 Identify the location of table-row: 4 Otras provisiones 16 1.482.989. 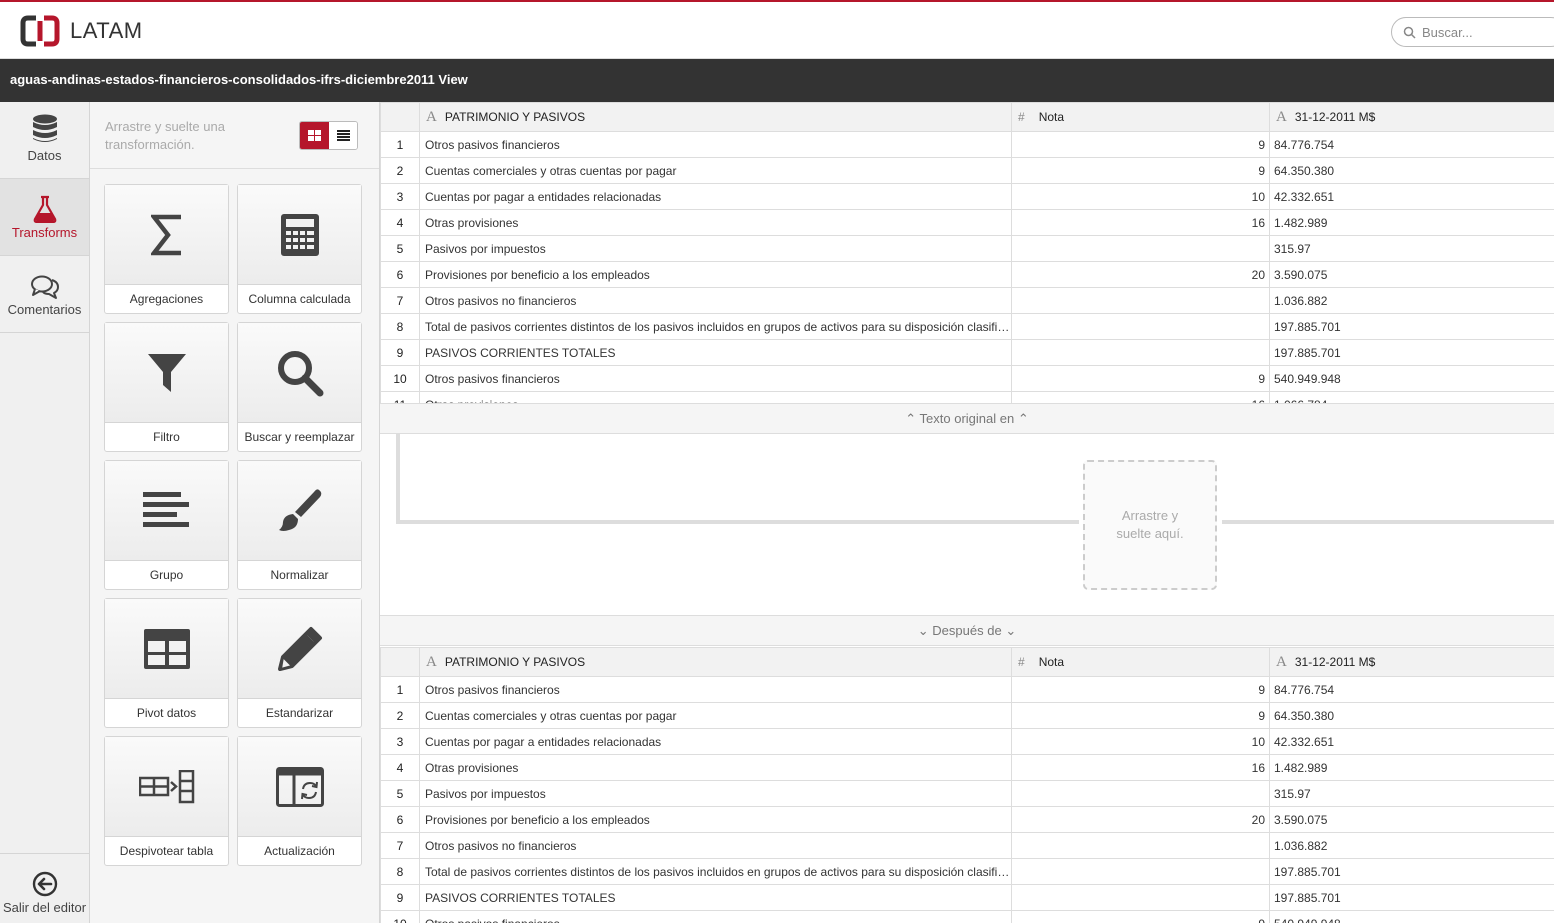
(967, 222).